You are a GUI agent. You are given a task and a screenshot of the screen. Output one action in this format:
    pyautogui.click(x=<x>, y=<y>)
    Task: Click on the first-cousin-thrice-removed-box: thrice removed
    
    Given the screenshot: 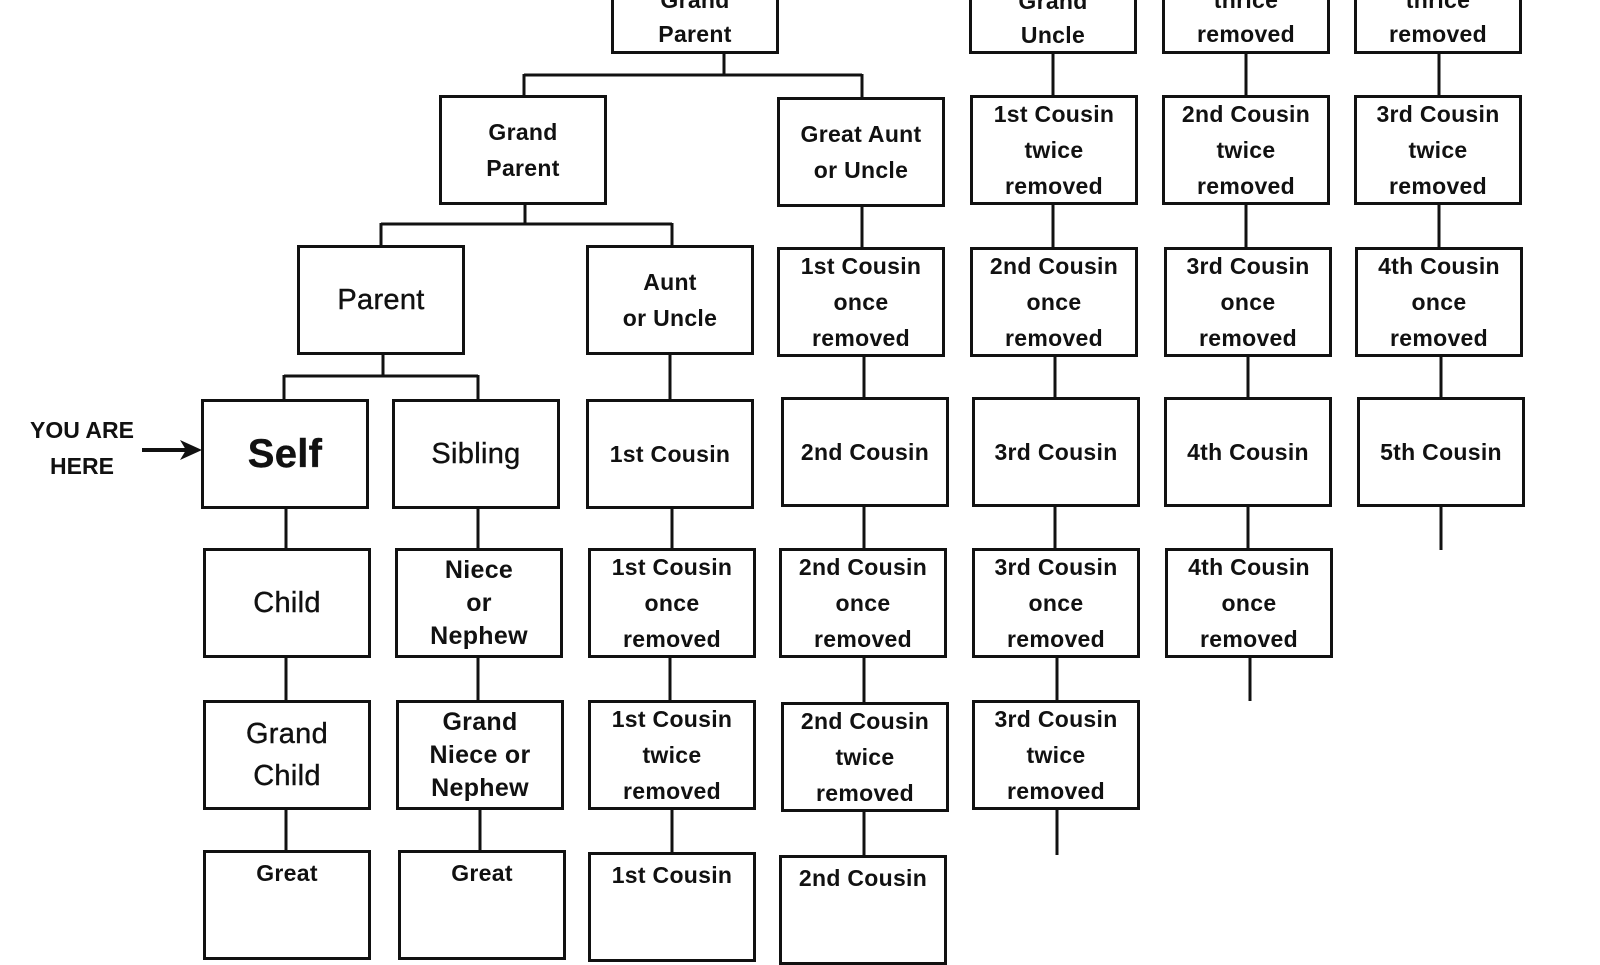 What is the action you would take?
    pyautogui.click(x=1246, y=27)
    